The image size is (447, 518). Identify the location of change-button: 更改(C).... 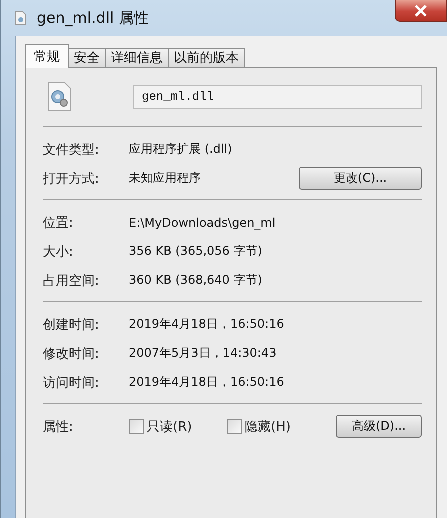
(360, 178).